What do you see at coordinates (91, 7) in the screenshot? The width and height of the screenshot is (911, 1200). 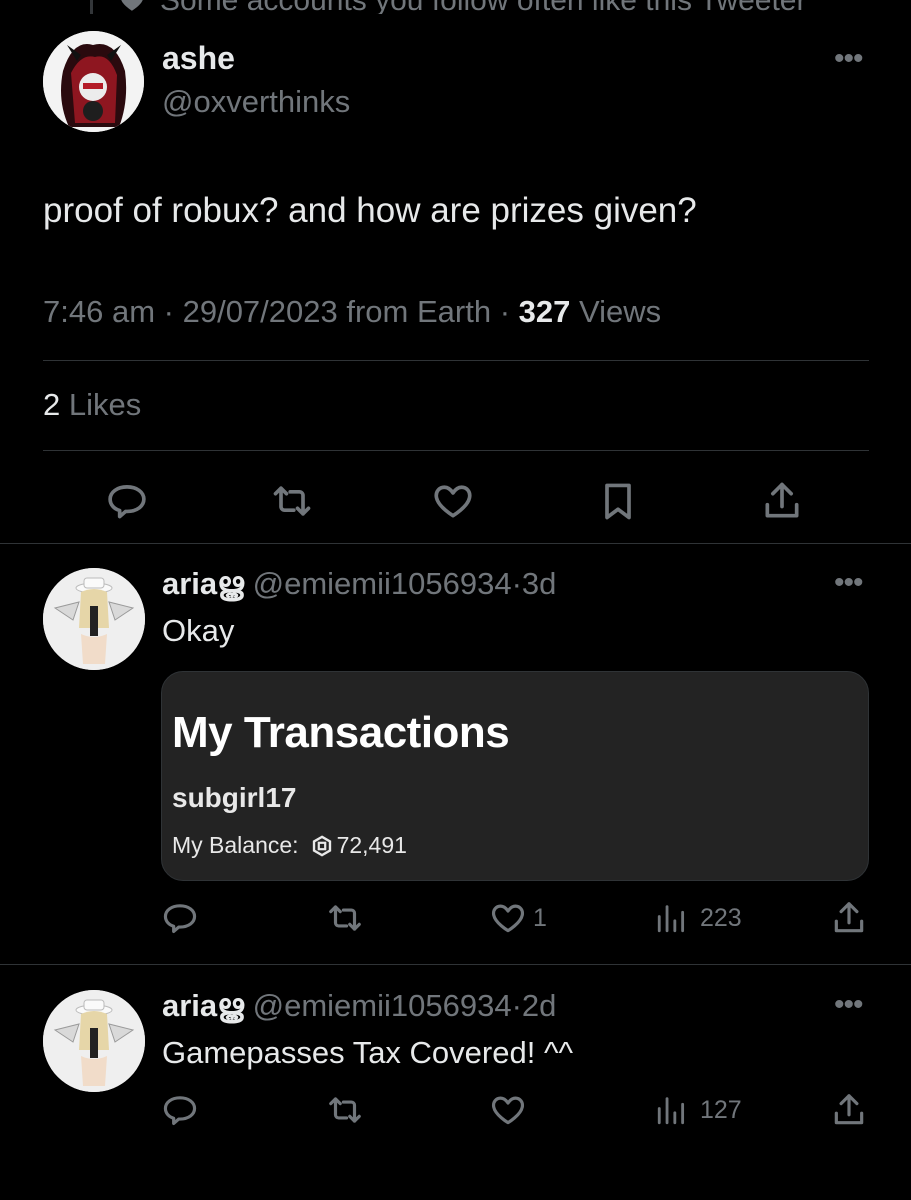 I see `thread-line` at bounding box center [91, 7].